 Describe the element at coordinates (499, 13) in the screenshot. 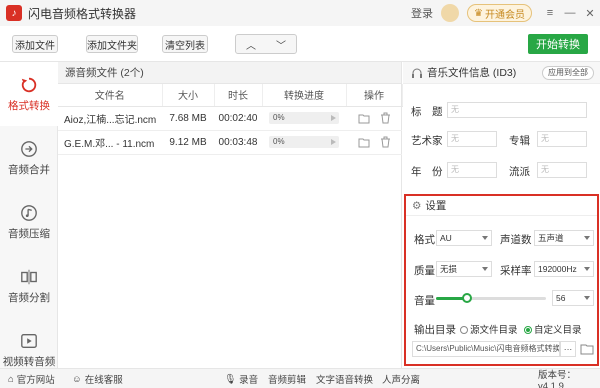

I see `vip-button: ♛ 开通会员` at that location.